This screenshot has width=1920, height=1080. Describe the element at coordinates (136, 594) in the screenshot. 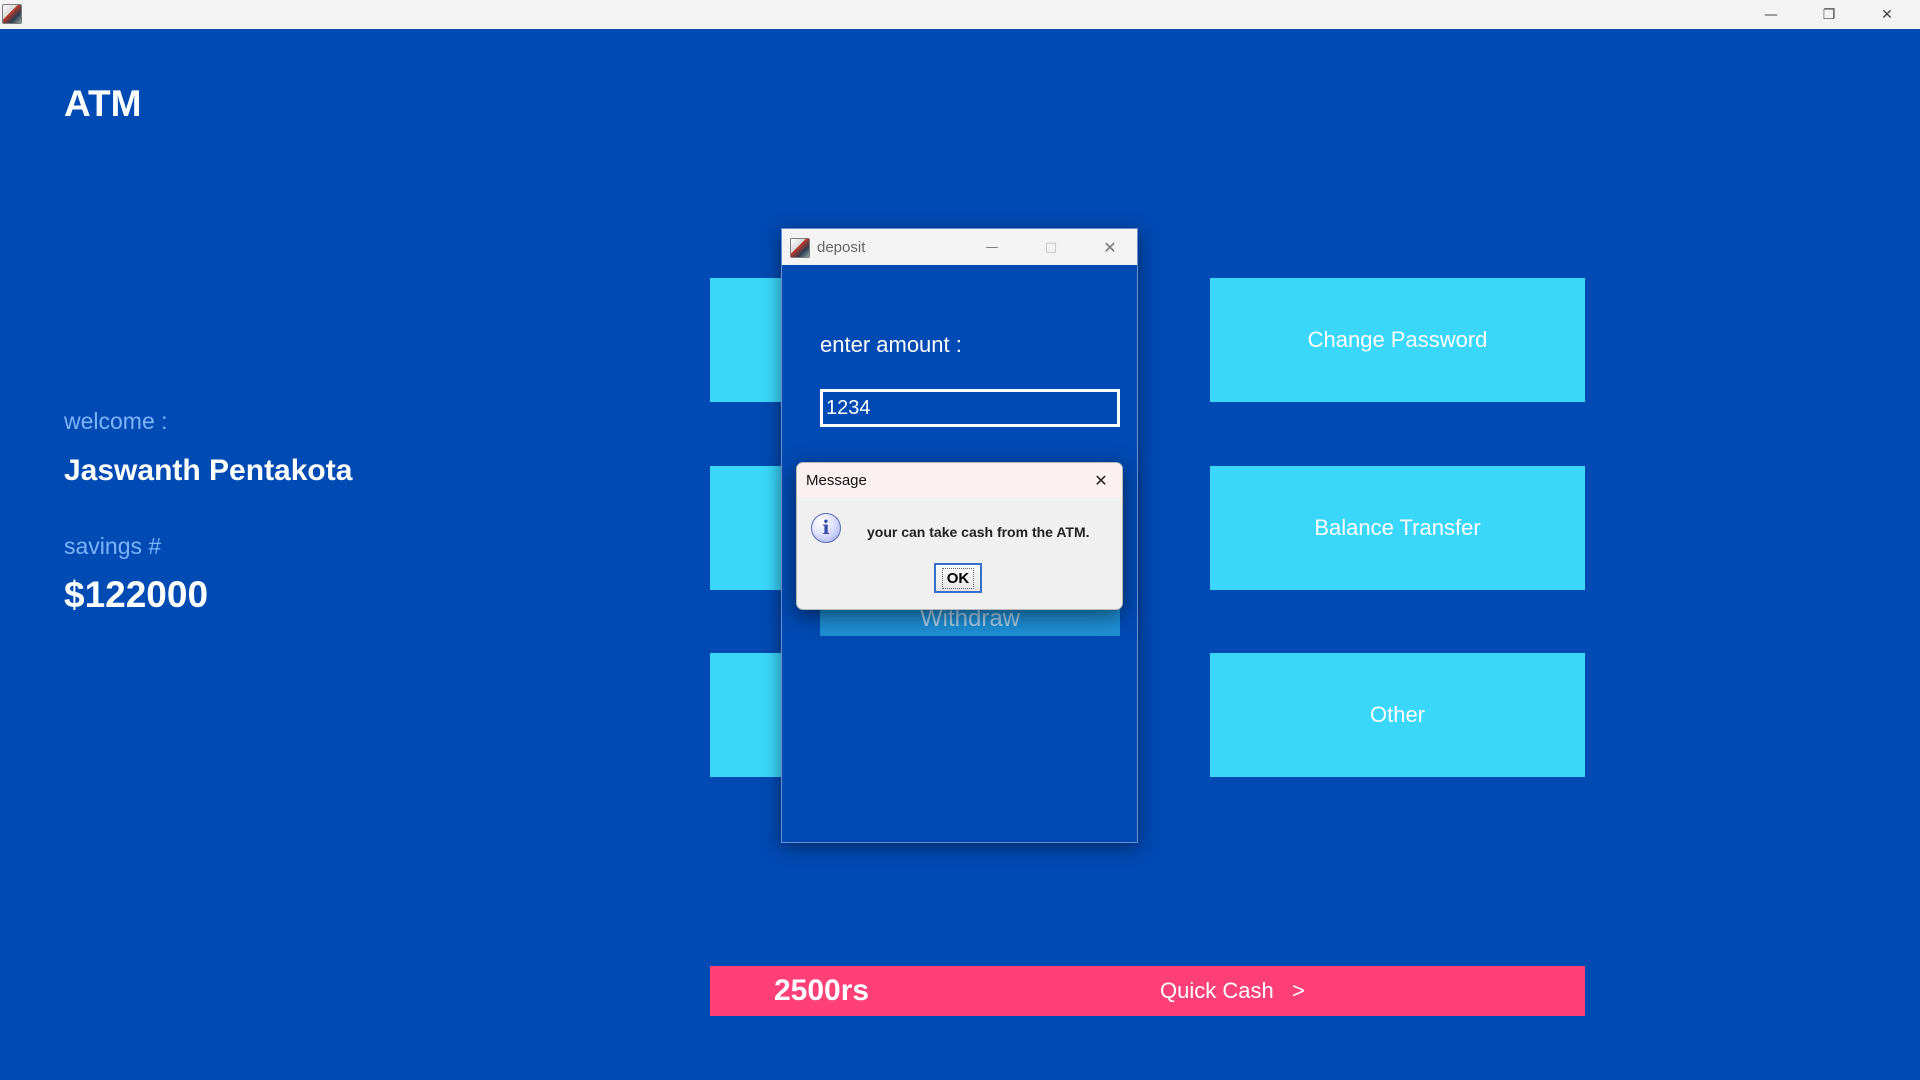

I see `account-balance: $122000` at that location.